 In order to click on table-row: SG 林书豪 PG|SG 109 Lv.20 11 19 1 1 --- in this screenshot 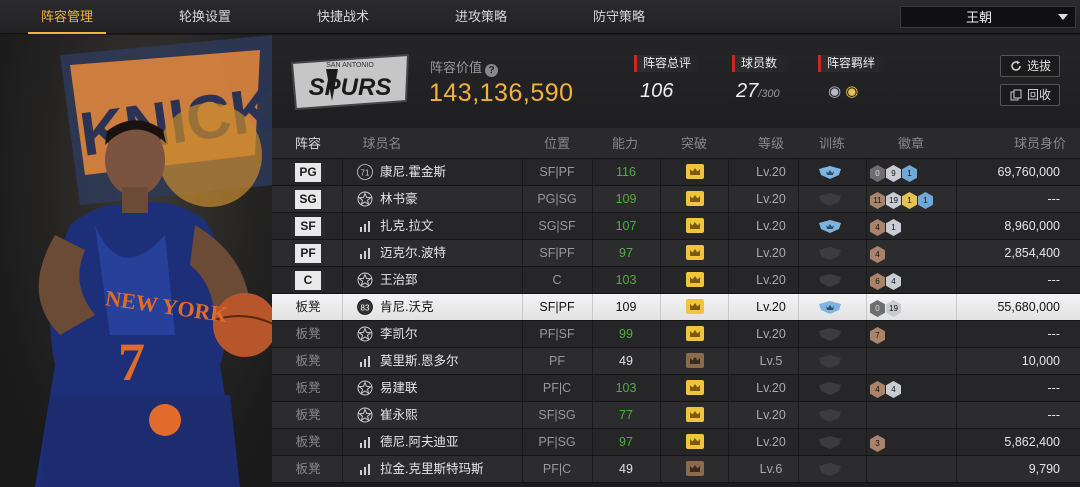, I will do `click(676, 199)`.